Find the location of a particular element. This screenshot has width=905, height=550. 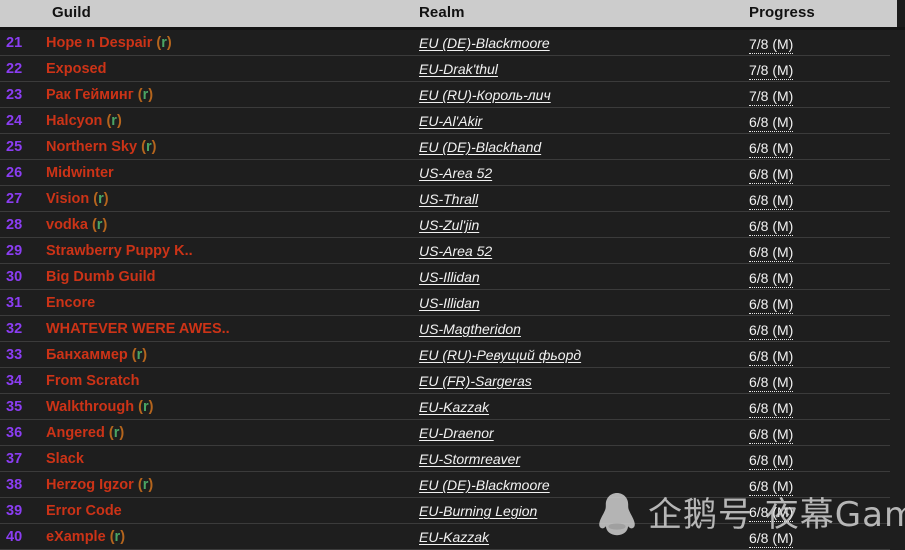

table-row: 35 Walkthrough (r) EU-Kazzak 6/8 (M) is located at coordinates (452, 407).